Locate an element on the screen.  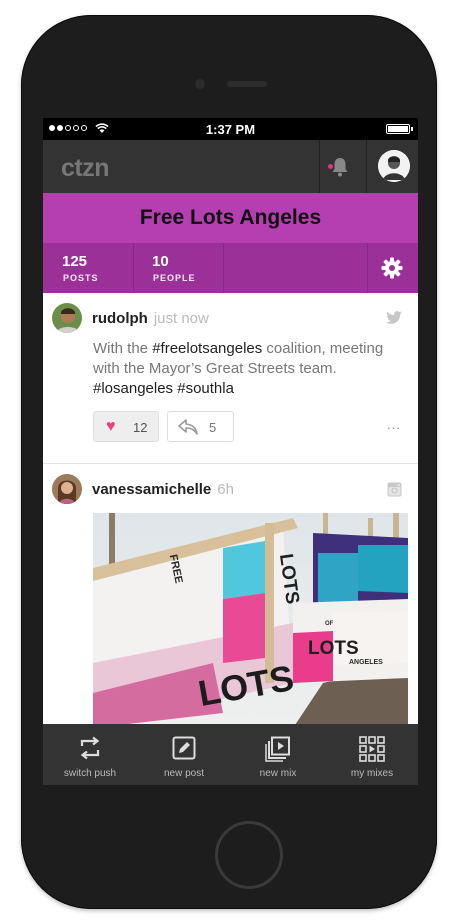
instagram-icon is located at coordinates (394, 489).